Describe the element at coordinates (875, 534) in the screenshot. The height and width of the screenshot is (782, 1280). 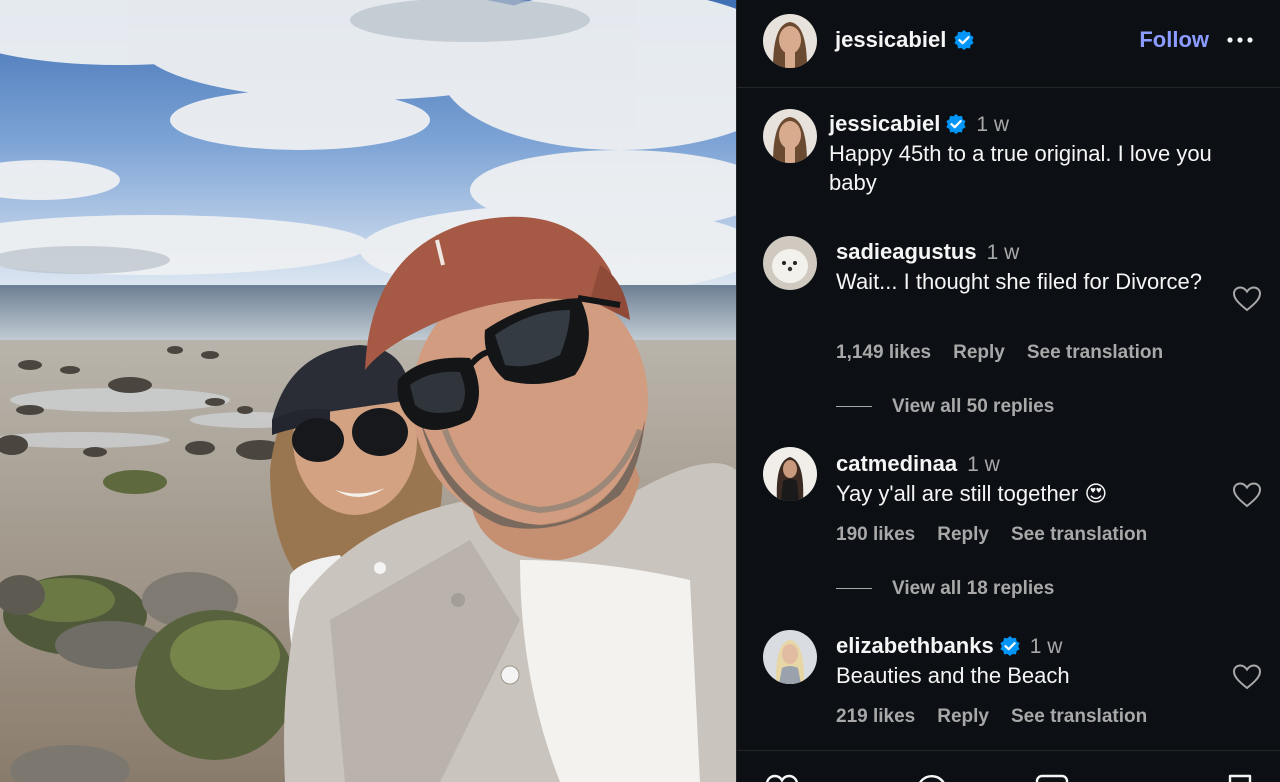
I see `comment-likes: 190 likes` at that location.